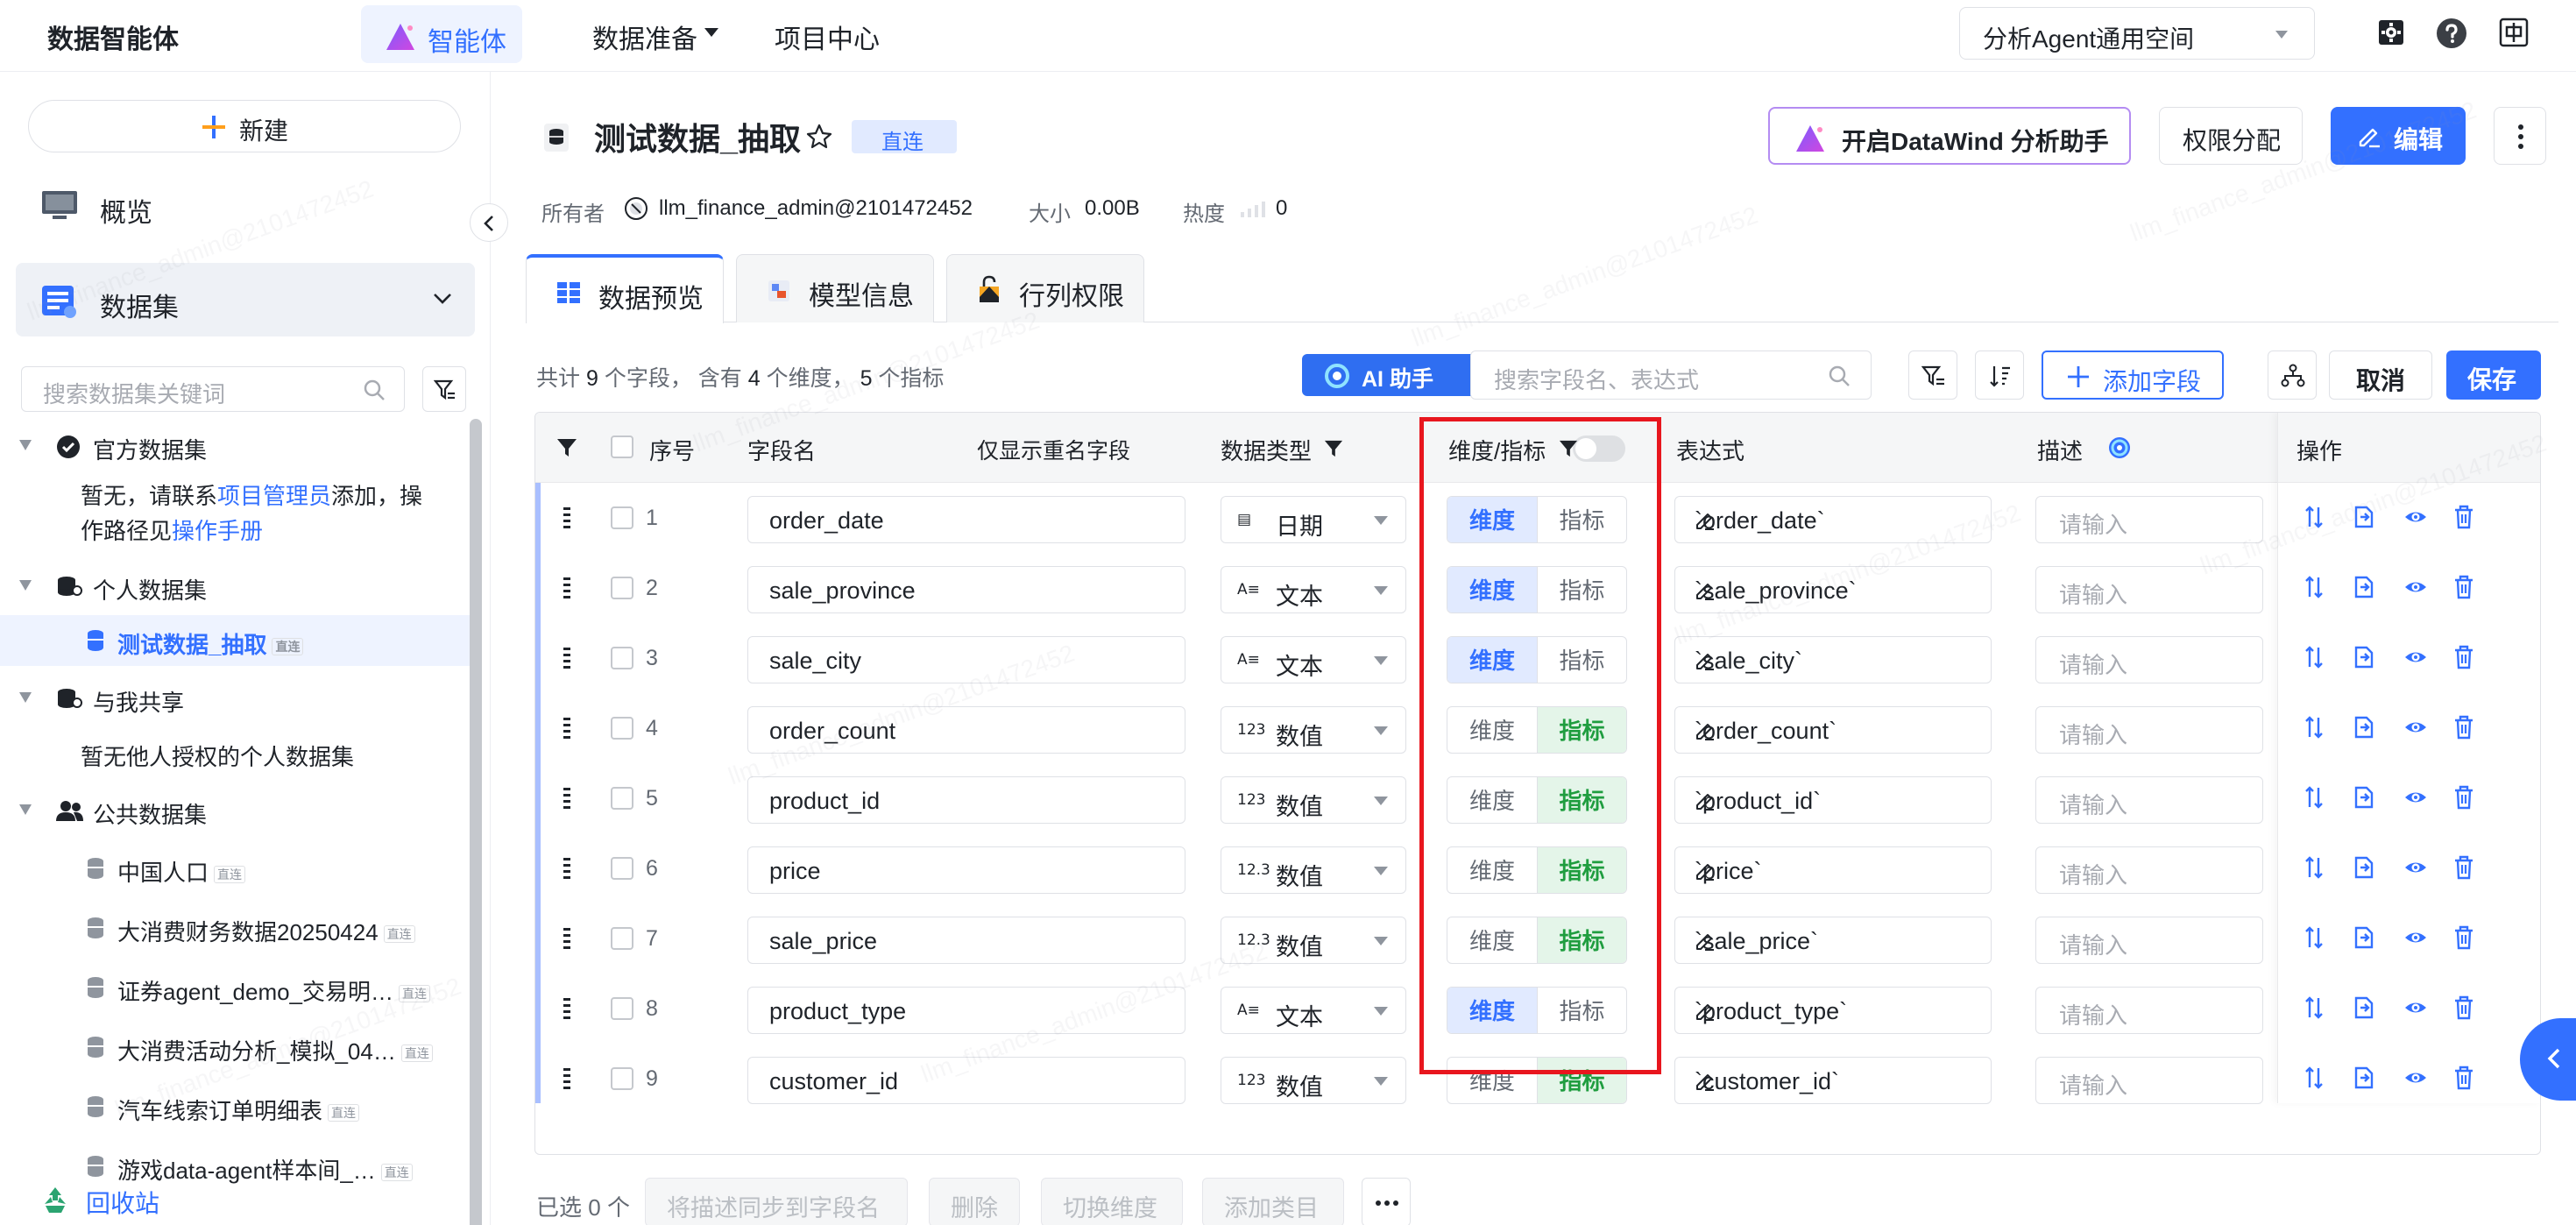 The image size is (2576, 1225). What do you see at coordinates (236, 641) in the screenshot?
I see `tree-item-test-dataset: 测试数据_抽取 直连` at bounding box center [236, 641].